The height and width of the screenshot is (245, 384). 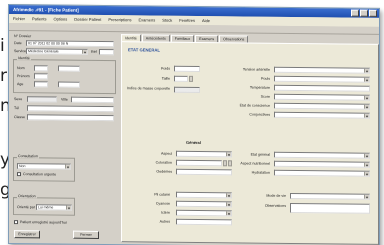 I want to click on orientation-value: Lui même, so click(x=46, y=207).